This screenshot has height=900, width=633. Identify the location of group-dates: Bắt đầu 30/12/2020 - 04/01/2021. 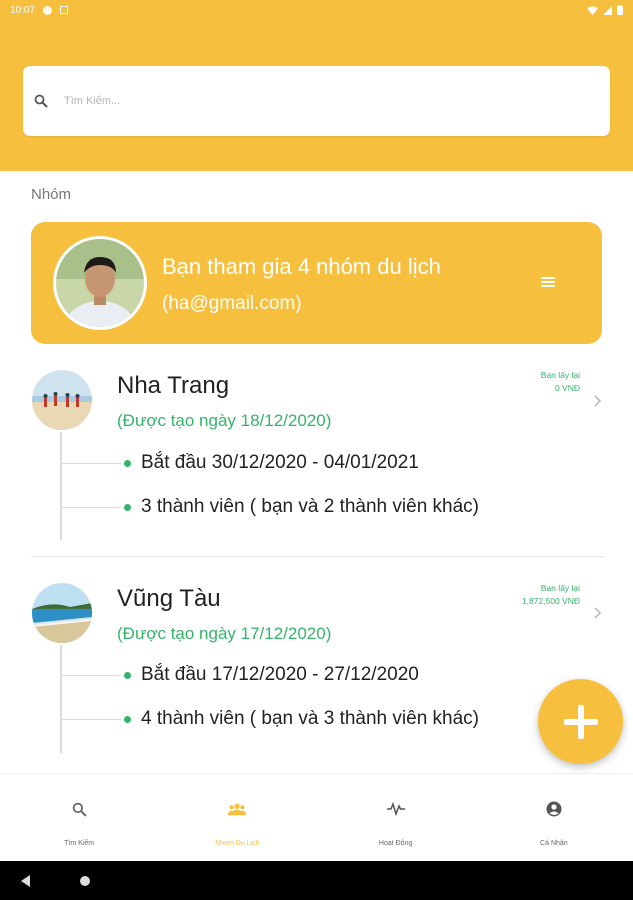
(271, 463).